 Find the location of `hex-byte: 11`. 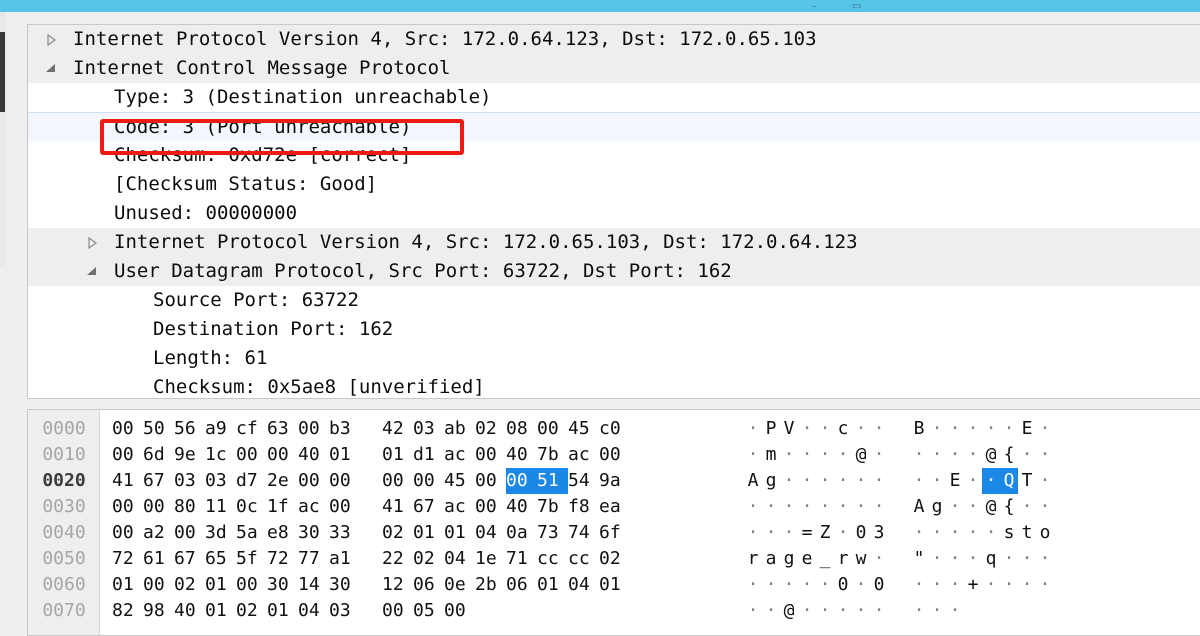

hex-byte: 11 is located at coordinates (220, 507).